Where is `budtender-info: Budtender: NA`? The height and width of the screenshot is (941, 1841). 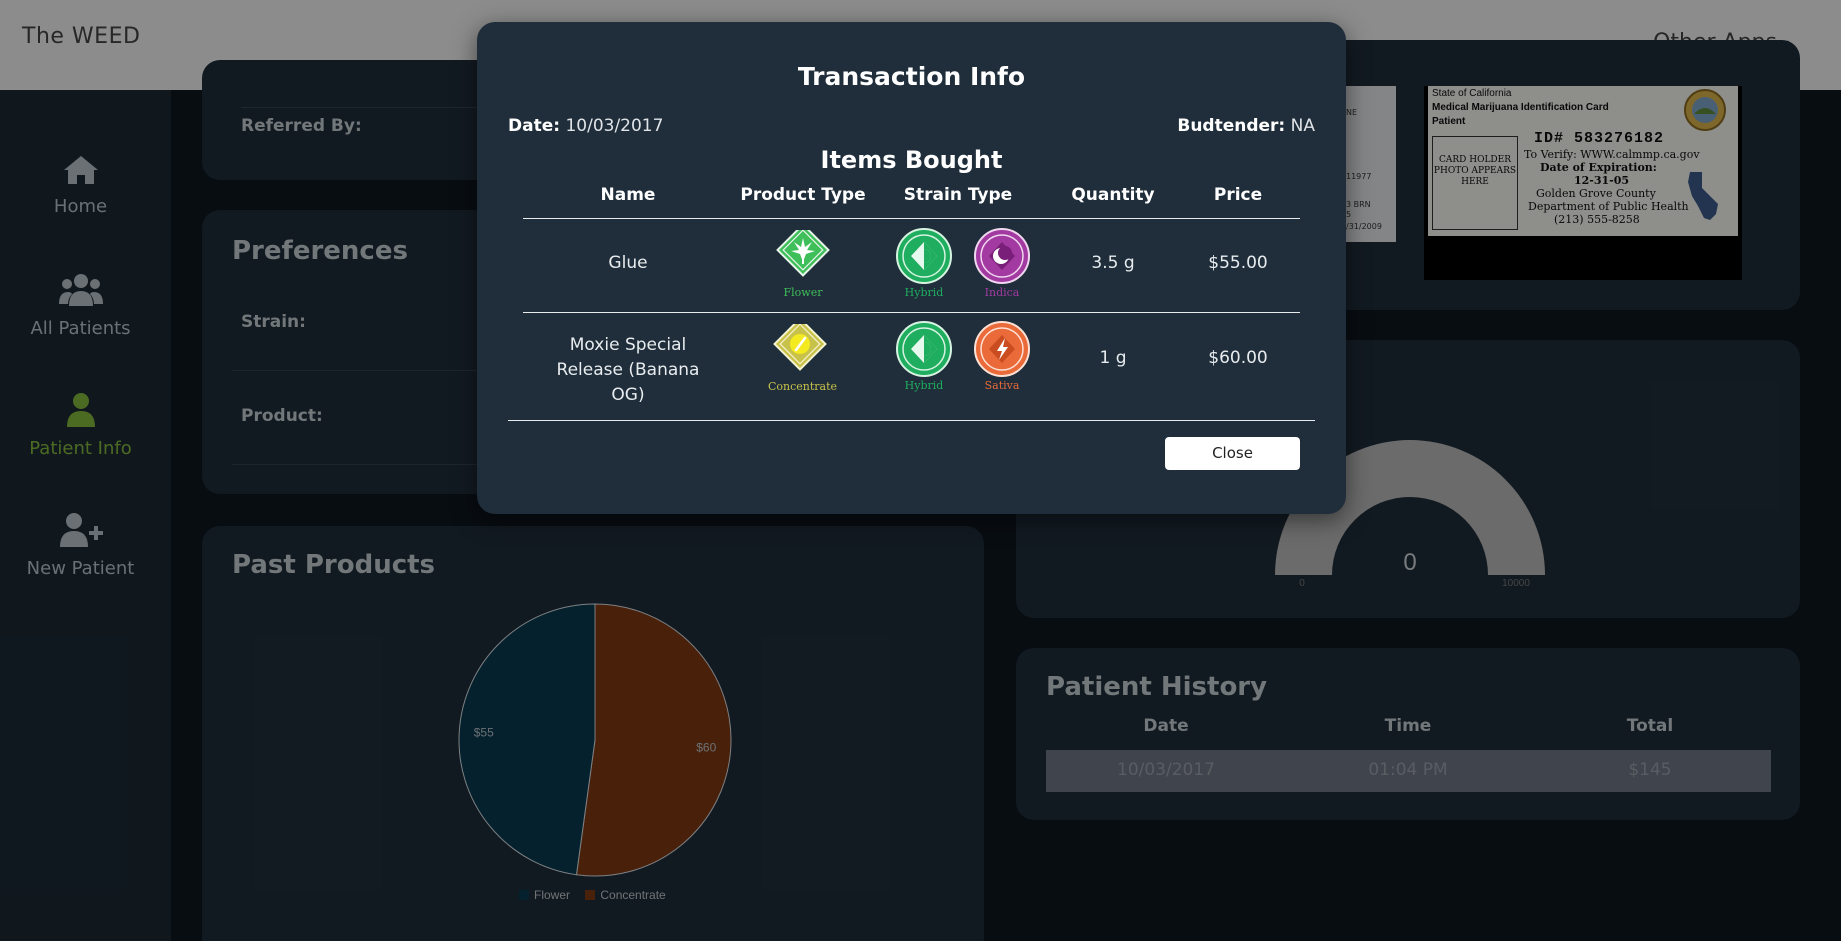
budtender-info: Budtender: NA is located at coordinates (1246, 126).